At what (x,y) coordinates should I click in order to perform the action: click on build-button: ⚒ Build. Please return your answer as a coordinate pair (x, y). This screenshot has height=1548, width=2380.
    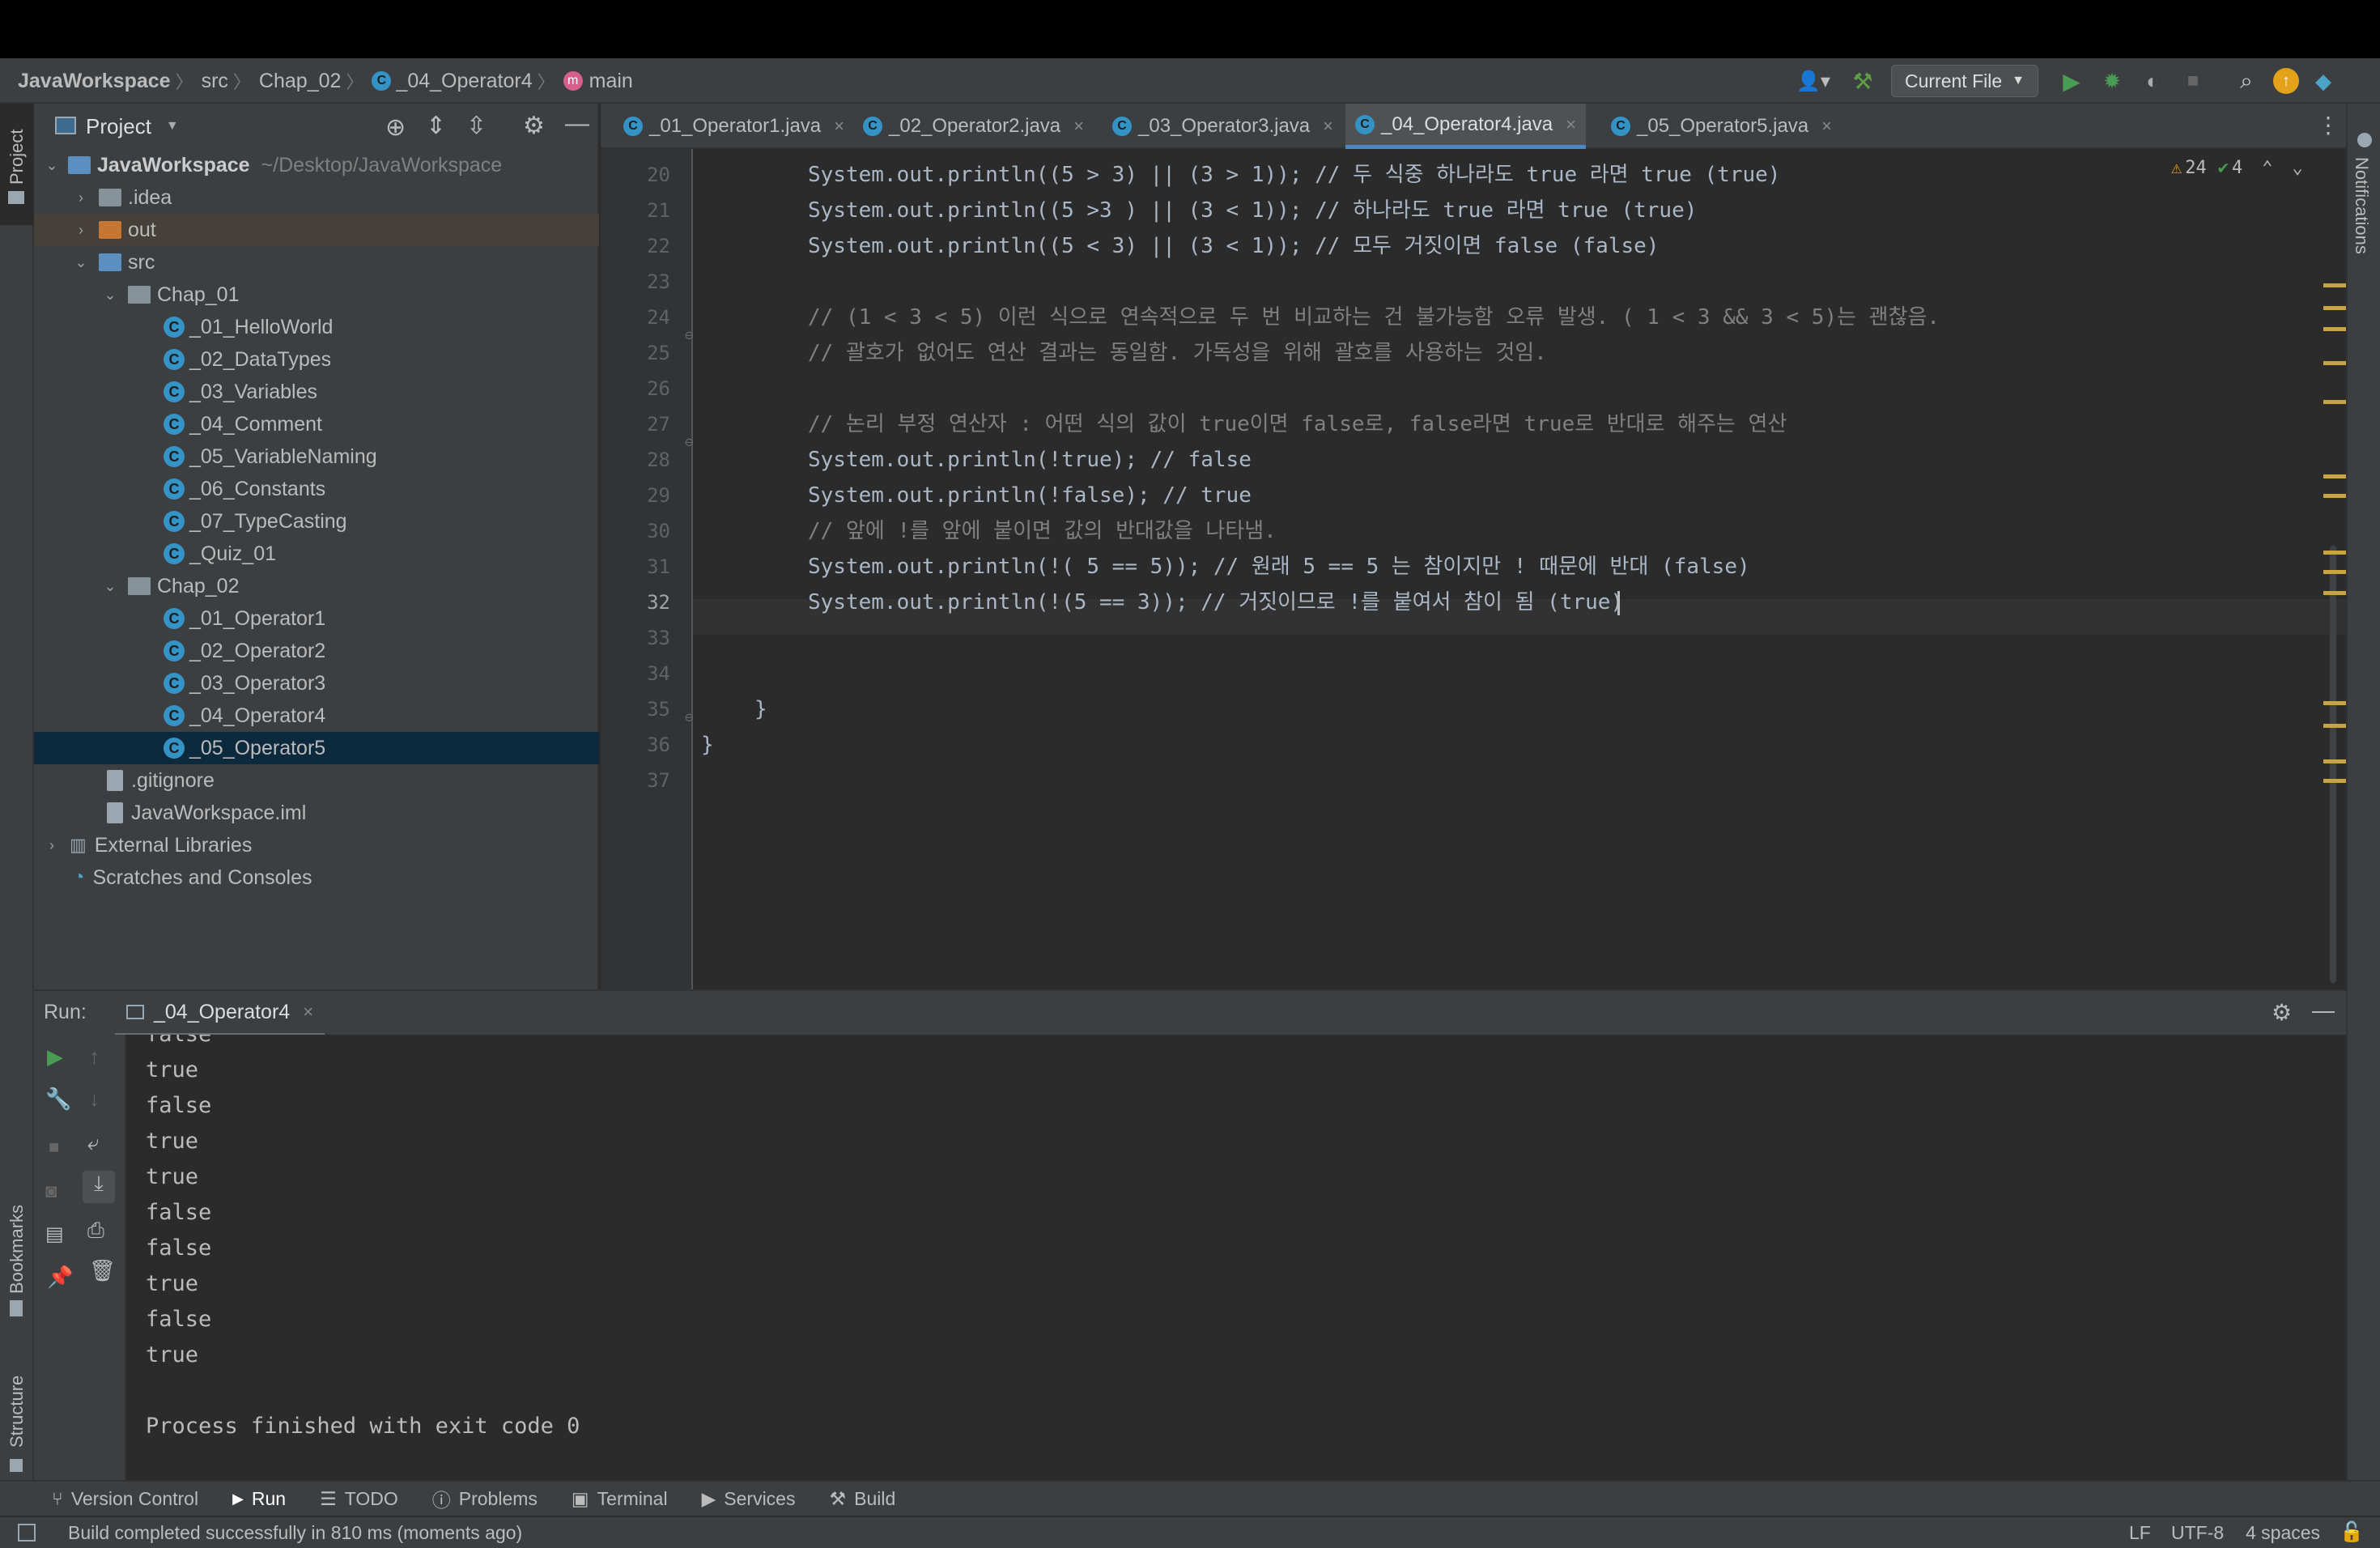
    Looking at the image, I should click on (862, 1499).